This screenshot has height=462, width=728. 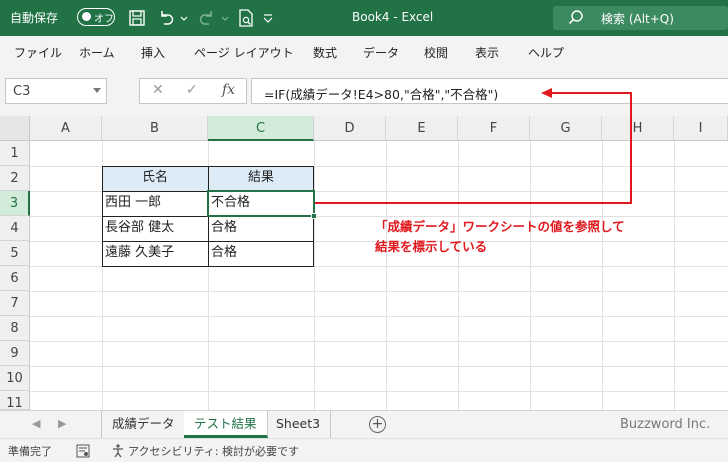 What do you see at coordinates (62, 423) in the screenshot?
I see `next-sheet-icon: ▶` at bounding box center [62, 423].